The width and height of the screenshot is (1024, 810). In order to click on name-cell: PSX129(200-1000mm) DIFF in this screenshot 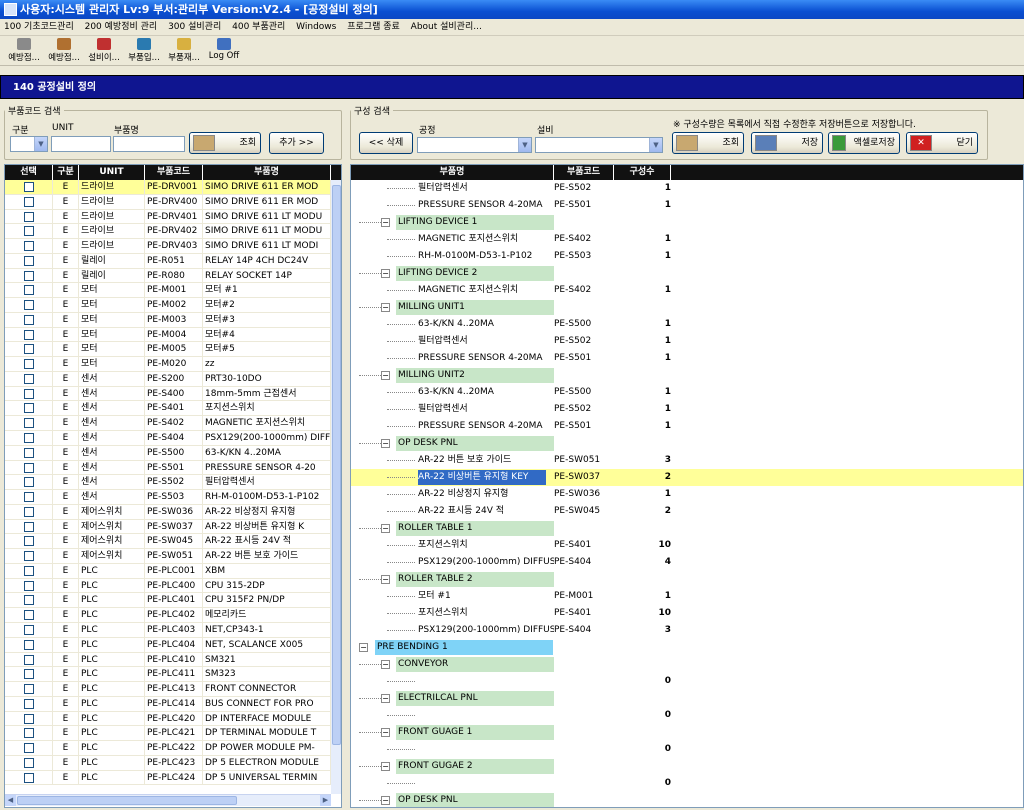, I will do `click(267, 438)`.